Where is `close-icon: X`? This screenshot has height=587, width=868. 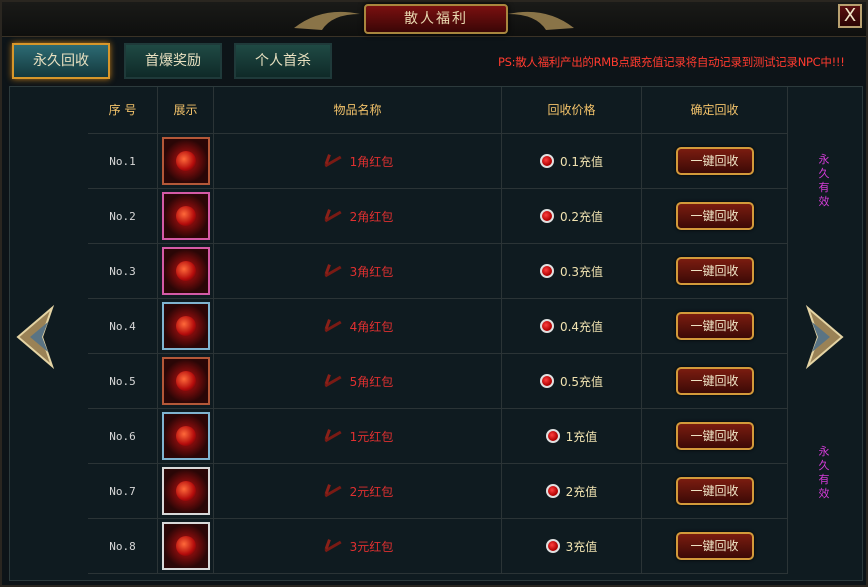
close-icon: X is located at coordinates (850, 16).